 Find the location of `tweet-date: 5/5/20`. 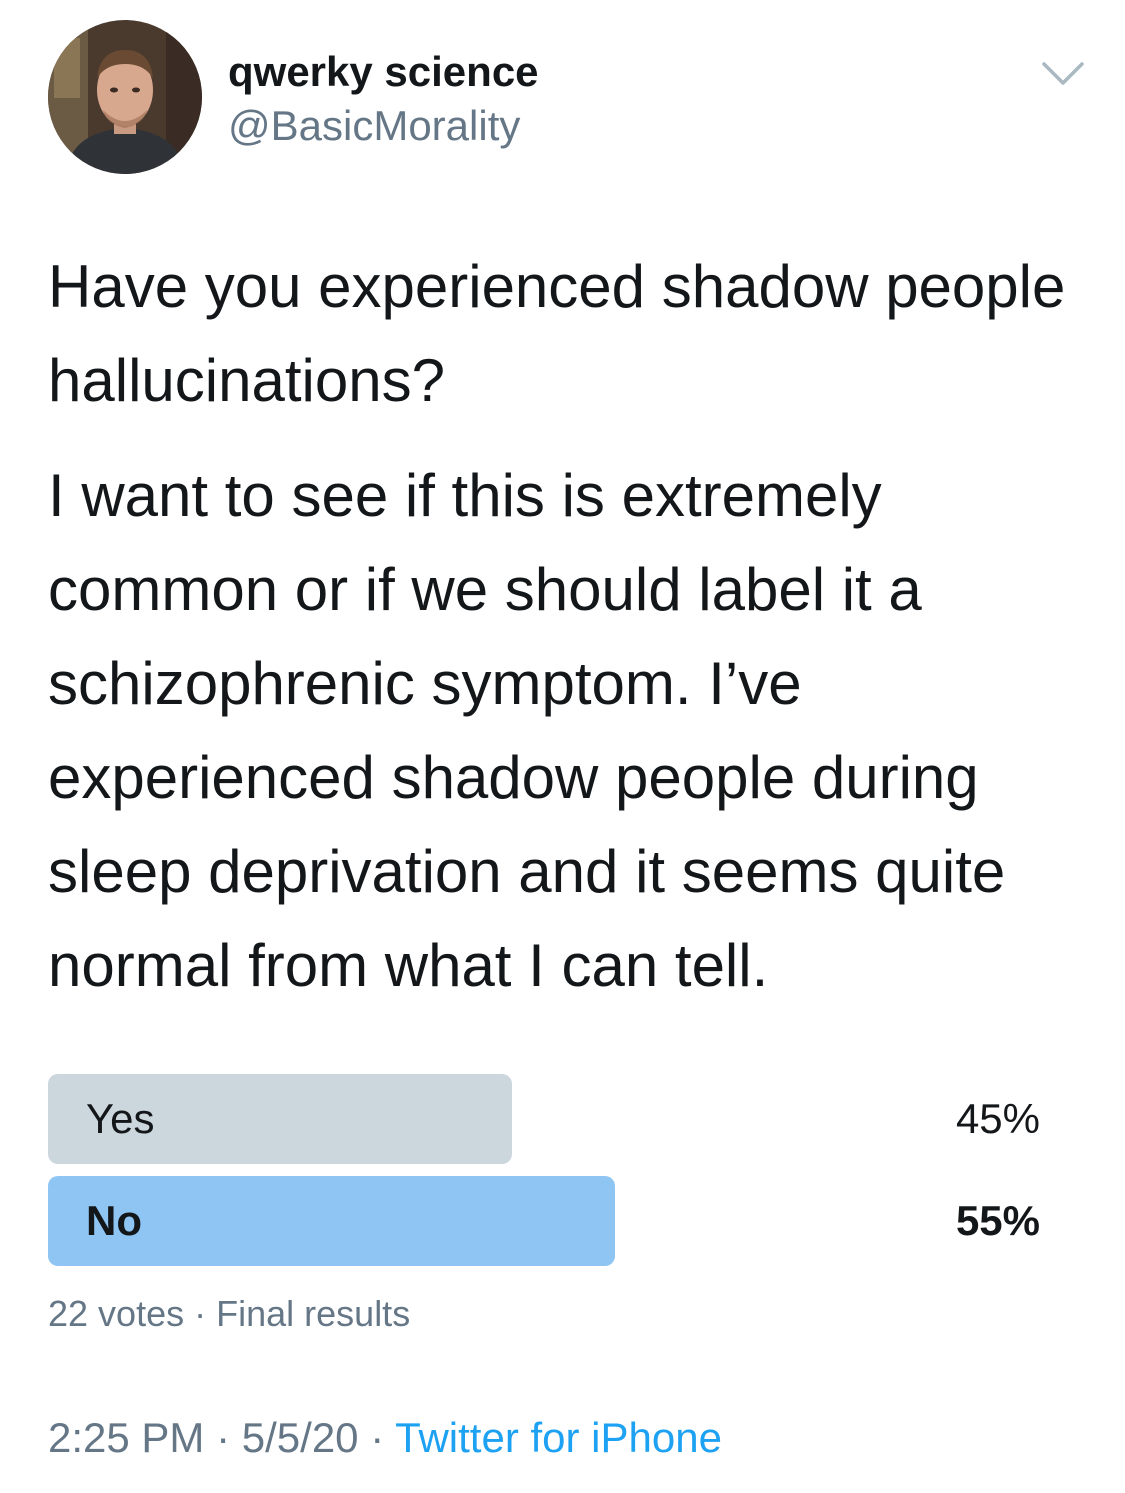

tweet-date: 5/5/20 is located at coordinates (300, 1437).